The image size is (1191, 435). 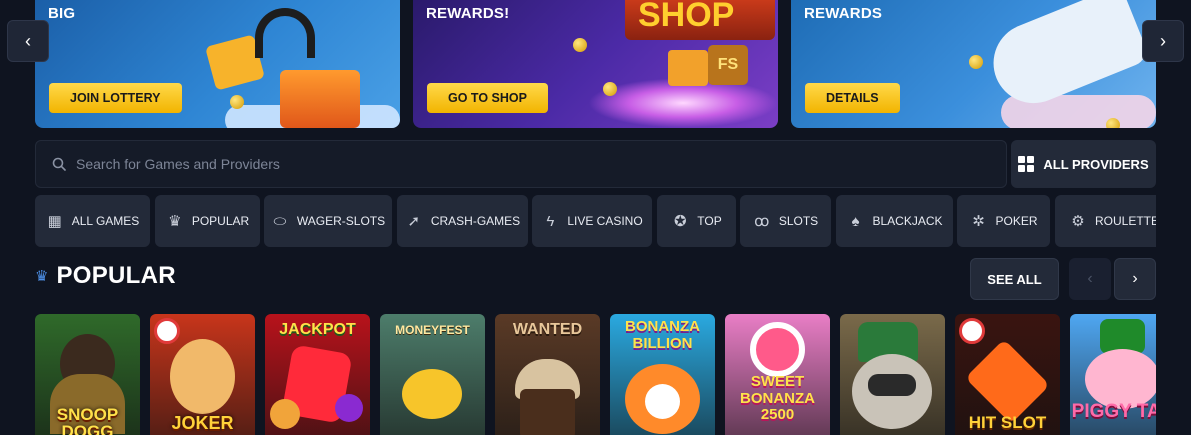 I want to click on carousel-prev-button: ‹, so click(x=28, y=41).